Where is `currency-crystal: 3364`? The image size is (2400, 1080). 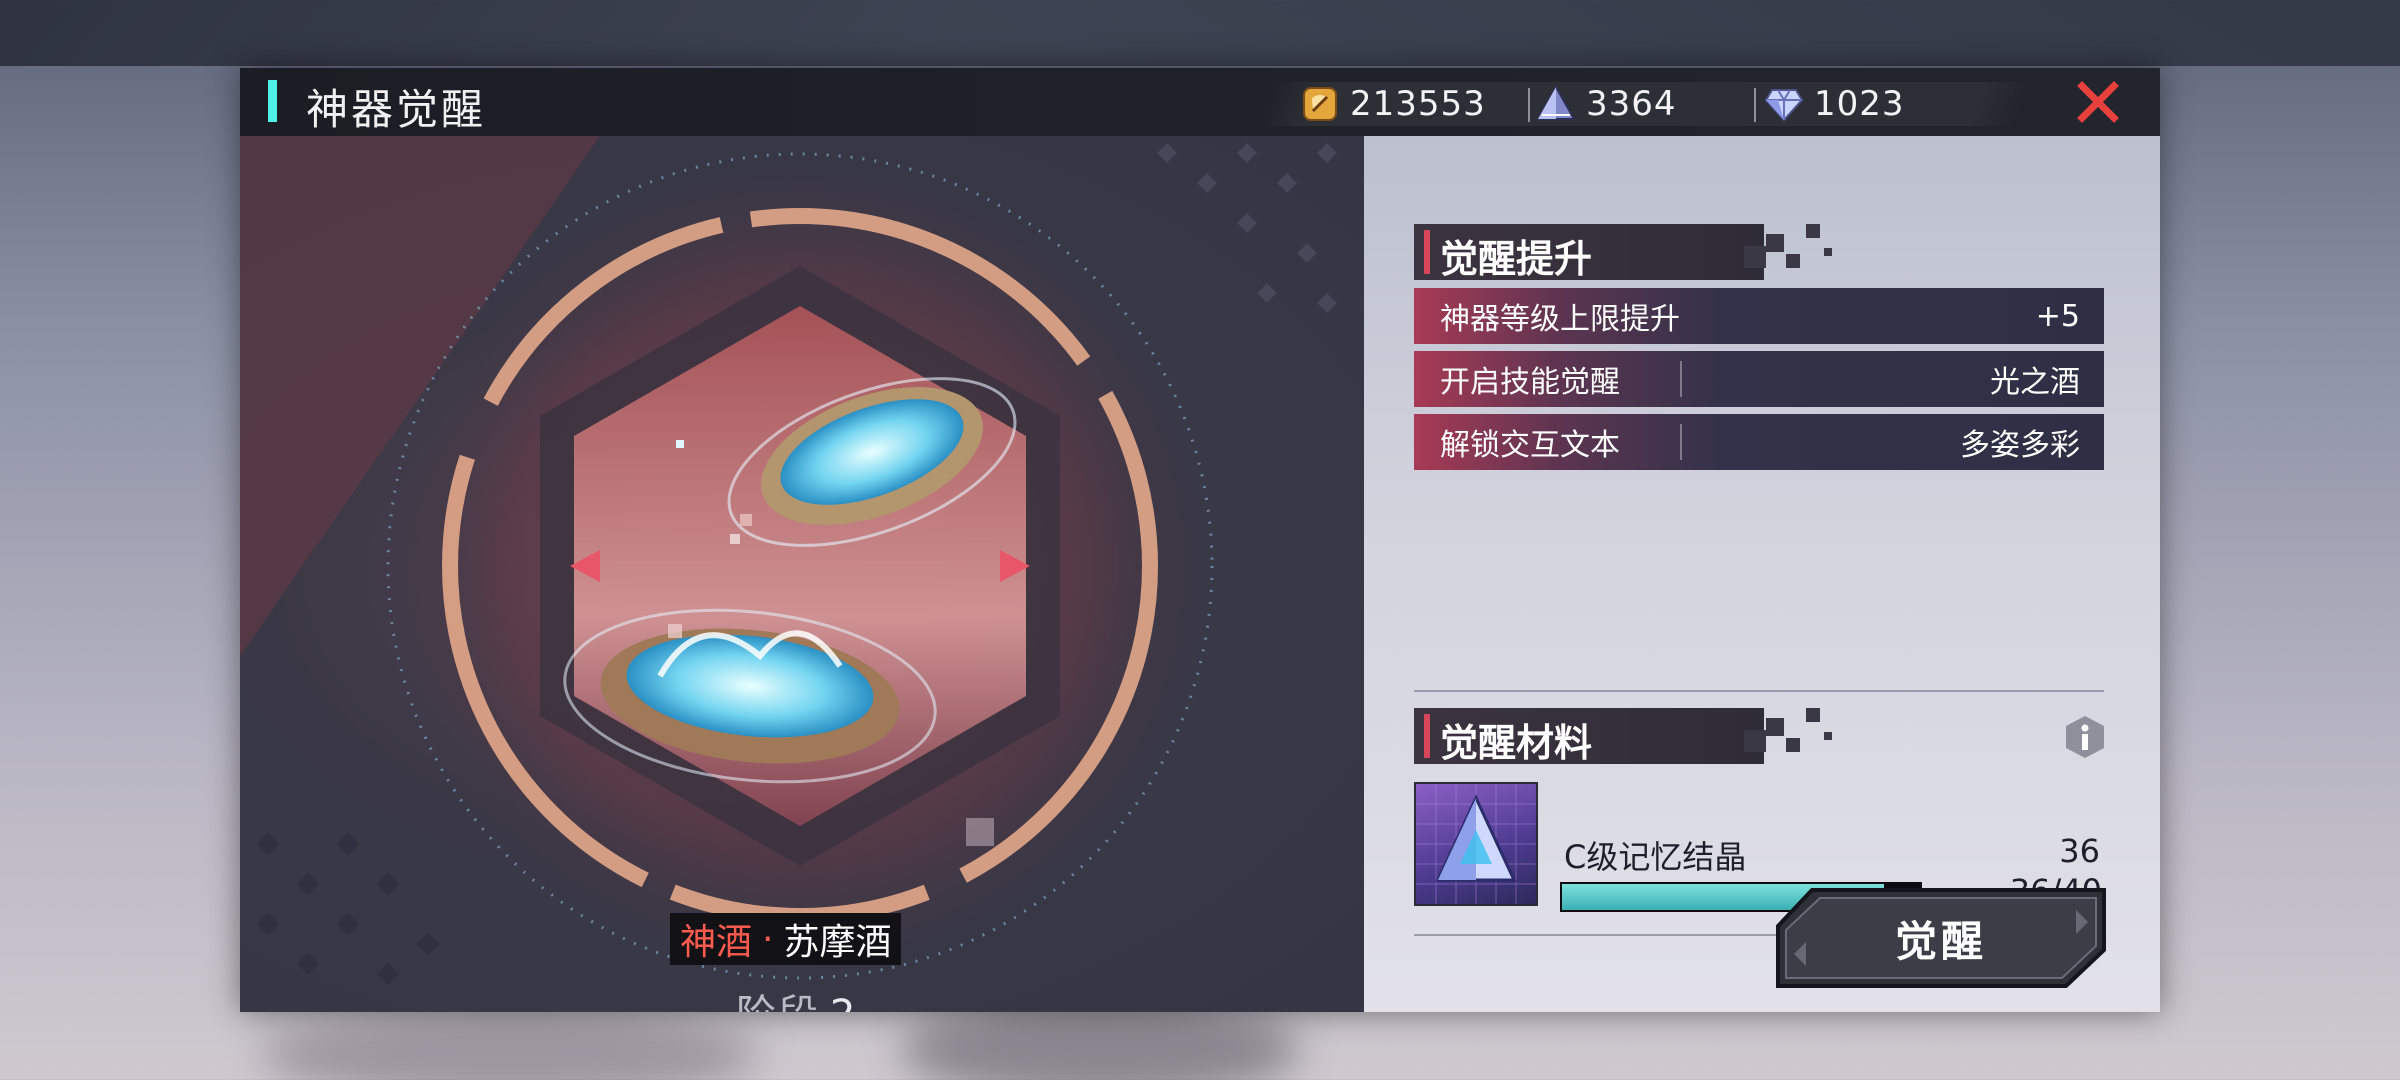 currency-crystal: 3364 is located at coordinates (1606, 104).